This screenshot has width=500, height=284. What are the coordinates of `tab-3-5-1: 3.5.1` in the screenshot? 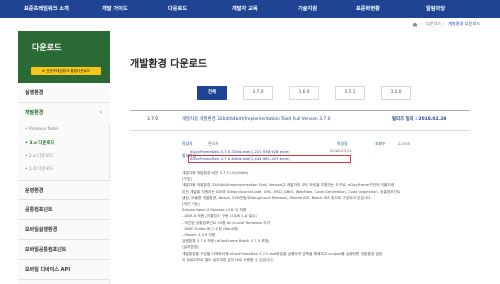 It's located at (350, 93).